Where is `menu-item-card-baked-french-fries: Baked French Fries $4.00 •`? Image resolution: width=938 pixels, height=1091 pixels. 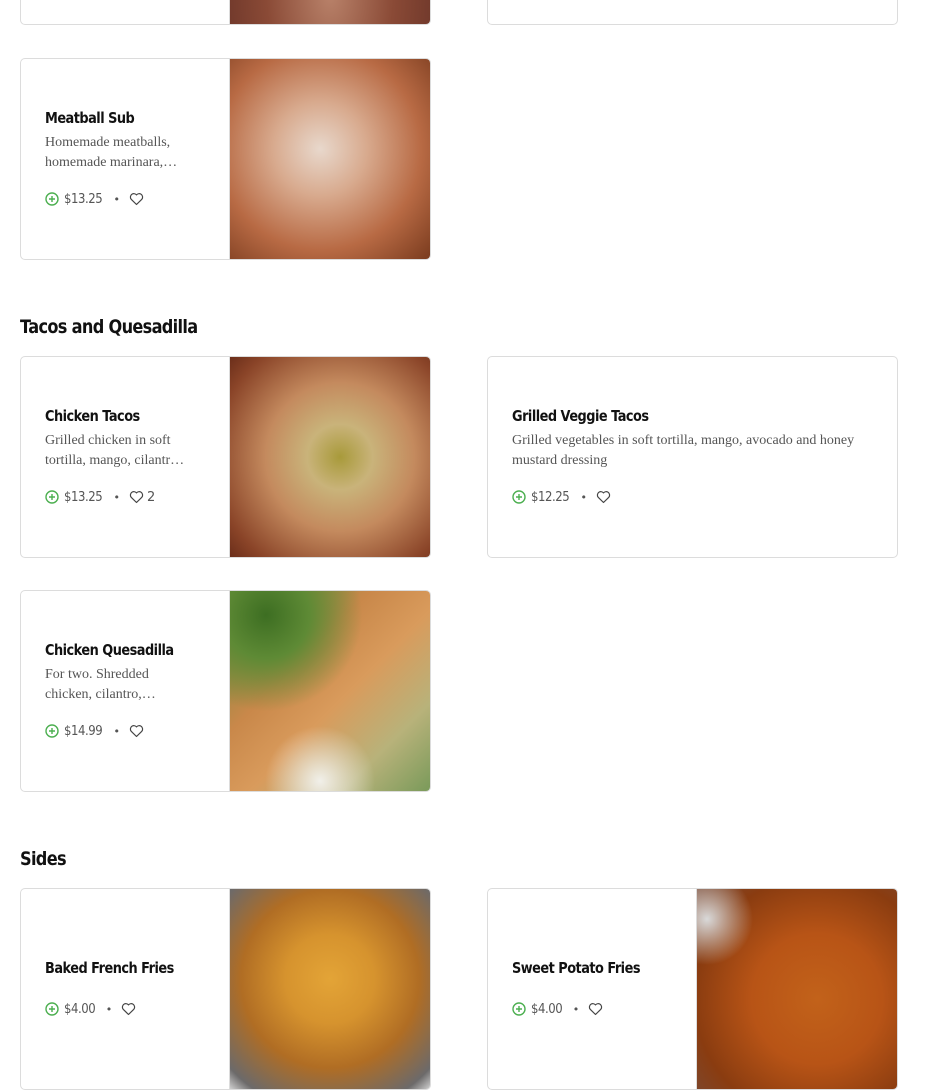 menu-item-card-baked-french-fries: Baked French Fries $4.00 • is located at coordinates (225, 989).